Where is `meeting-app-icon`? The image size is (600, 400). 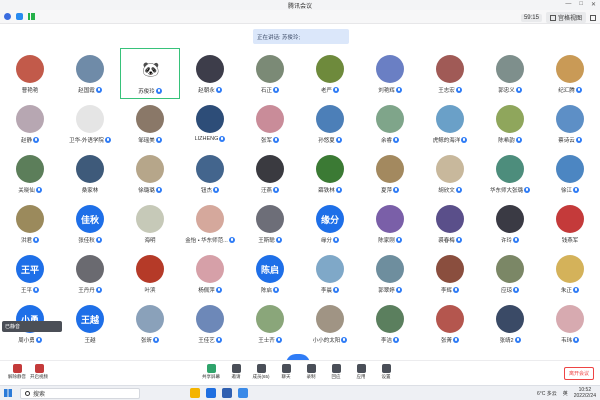
meeting-app-icon is located at coordinates (211, 393).